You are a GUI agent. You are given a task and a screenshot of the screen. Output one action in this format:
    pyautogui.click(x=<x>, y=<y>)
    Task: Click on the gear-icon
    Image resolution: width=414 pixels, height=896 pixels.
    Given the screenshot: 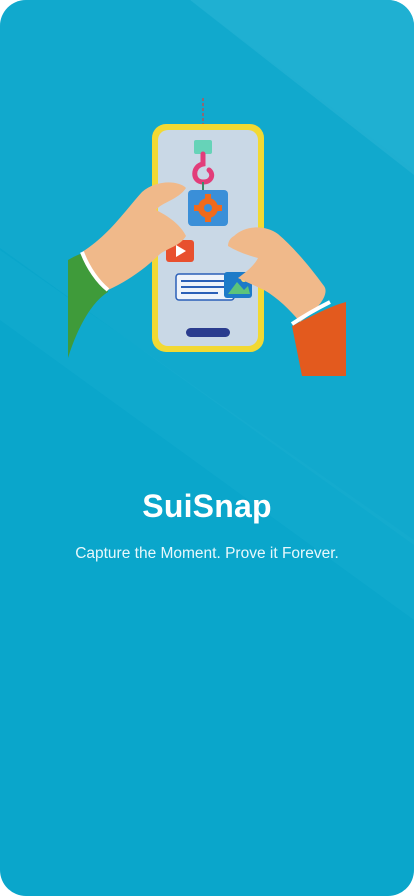 What is the action you would take?
    pyautogui.click(x=208, y=208)
    